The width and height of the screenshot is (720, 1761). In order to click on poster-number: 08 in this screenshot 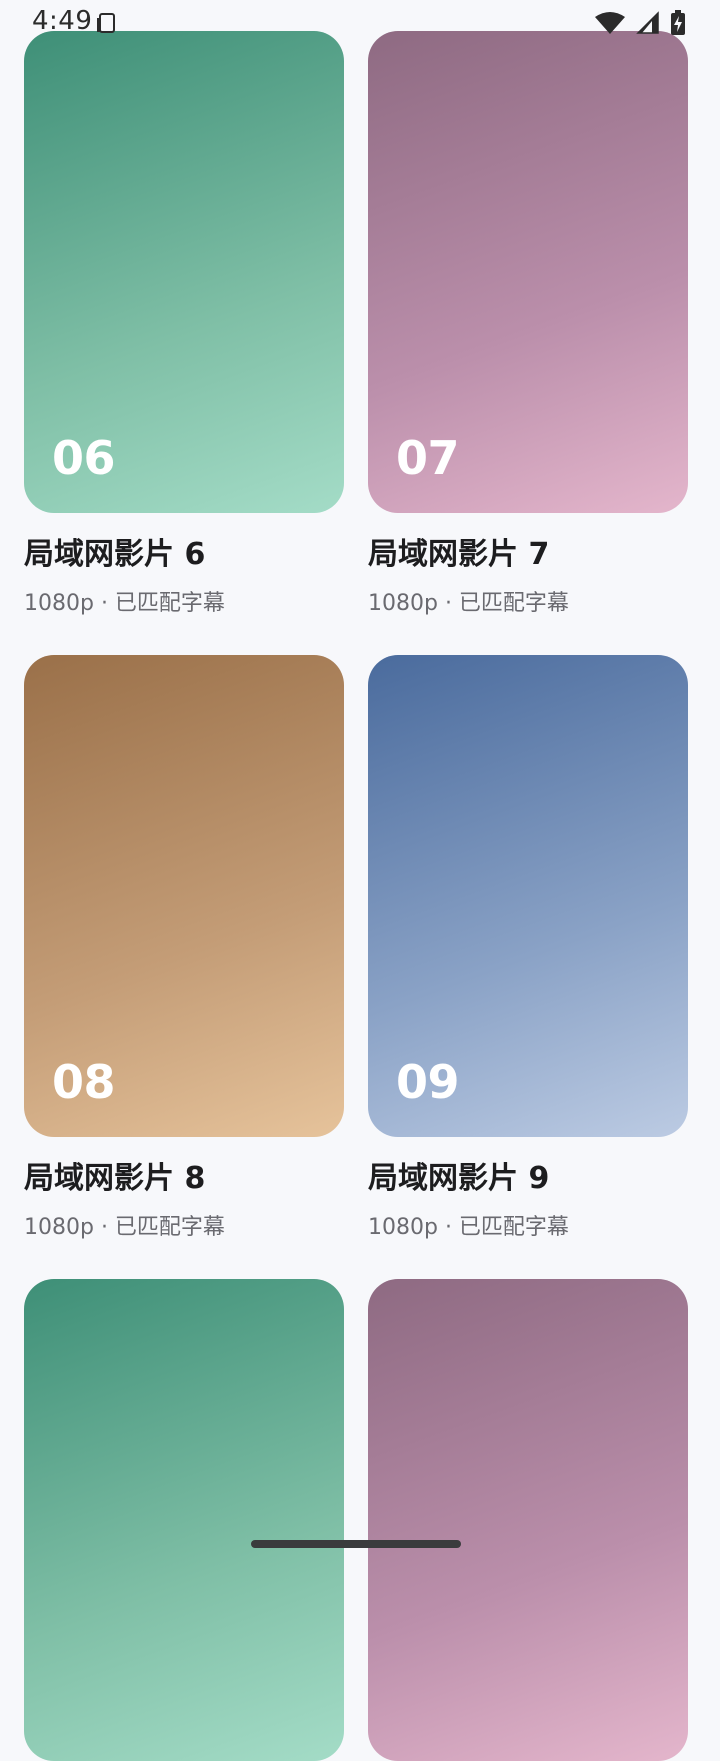, I will do `click(84, 1082)`.